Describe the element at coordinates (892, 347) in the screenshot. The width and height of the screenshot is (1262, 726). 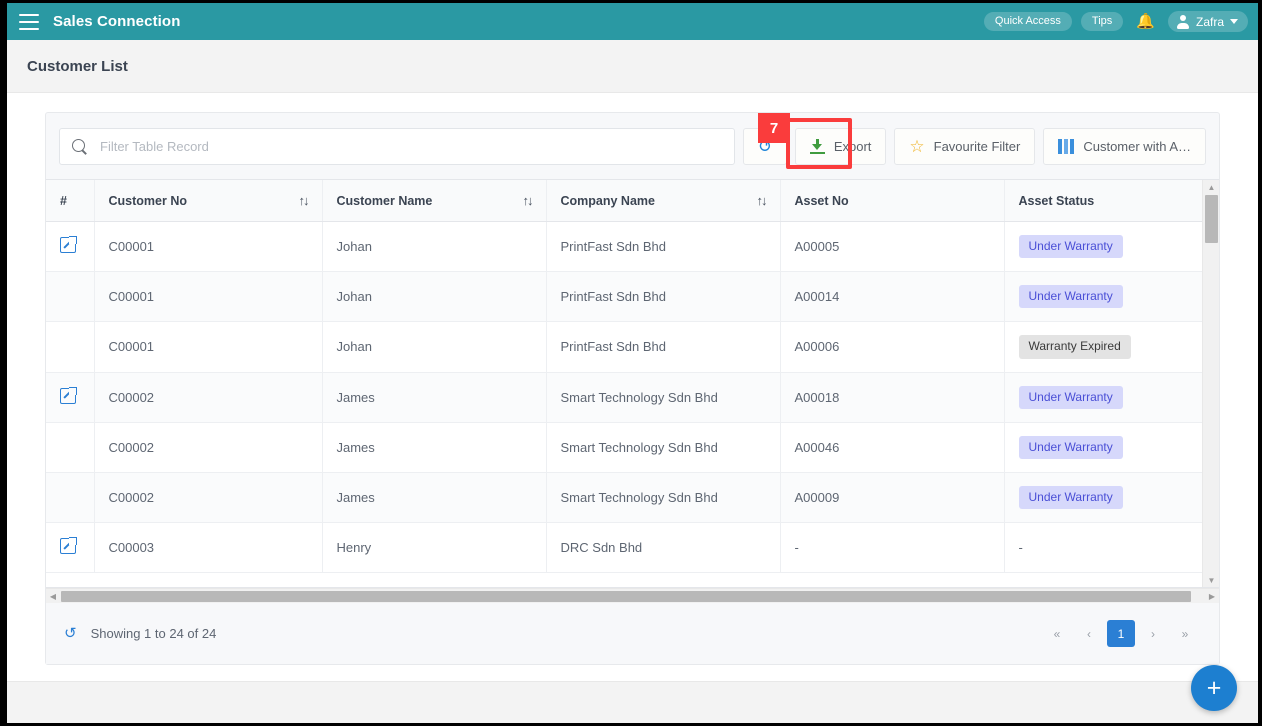
I see `cell-asset-no: A00006` at that location.